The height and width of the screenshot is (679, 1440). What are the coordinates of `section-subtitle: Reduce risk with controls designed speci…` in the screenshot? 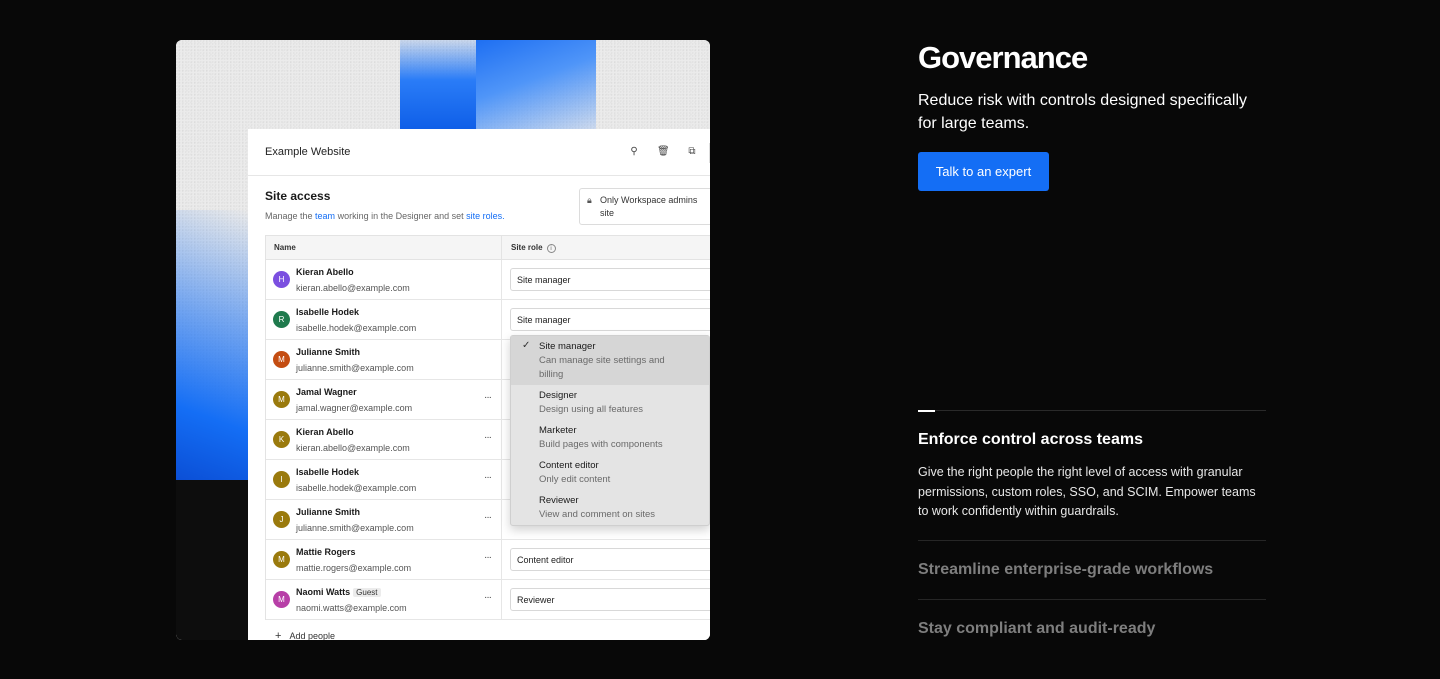 It's located at (1083, 112).